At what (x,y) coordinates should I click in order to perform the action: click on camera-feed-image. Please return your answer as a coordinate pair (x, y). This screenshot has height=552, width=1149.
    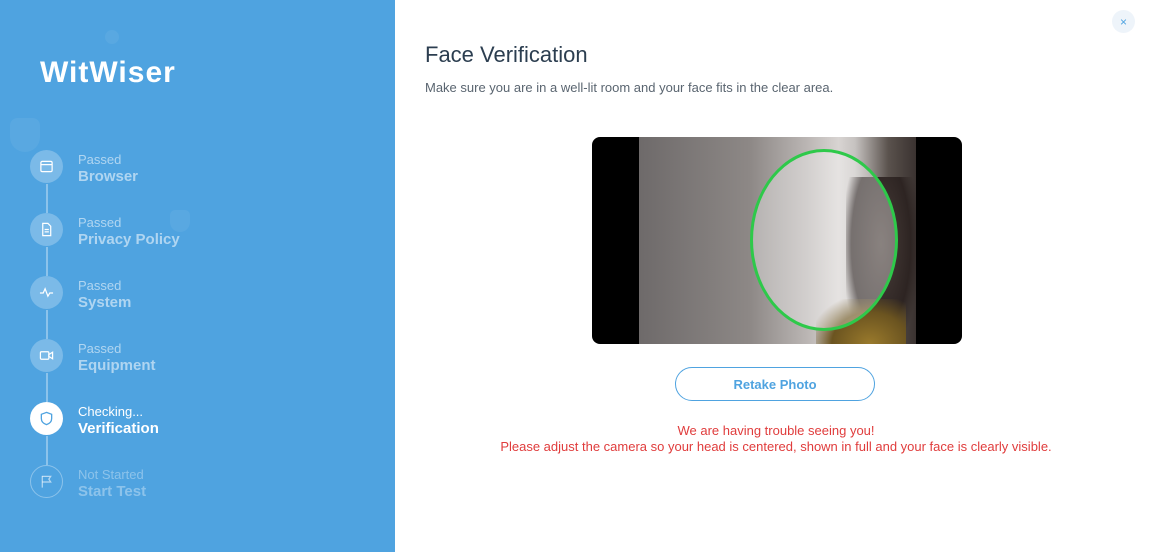
    Looking at the image, I should click on (777, 240).